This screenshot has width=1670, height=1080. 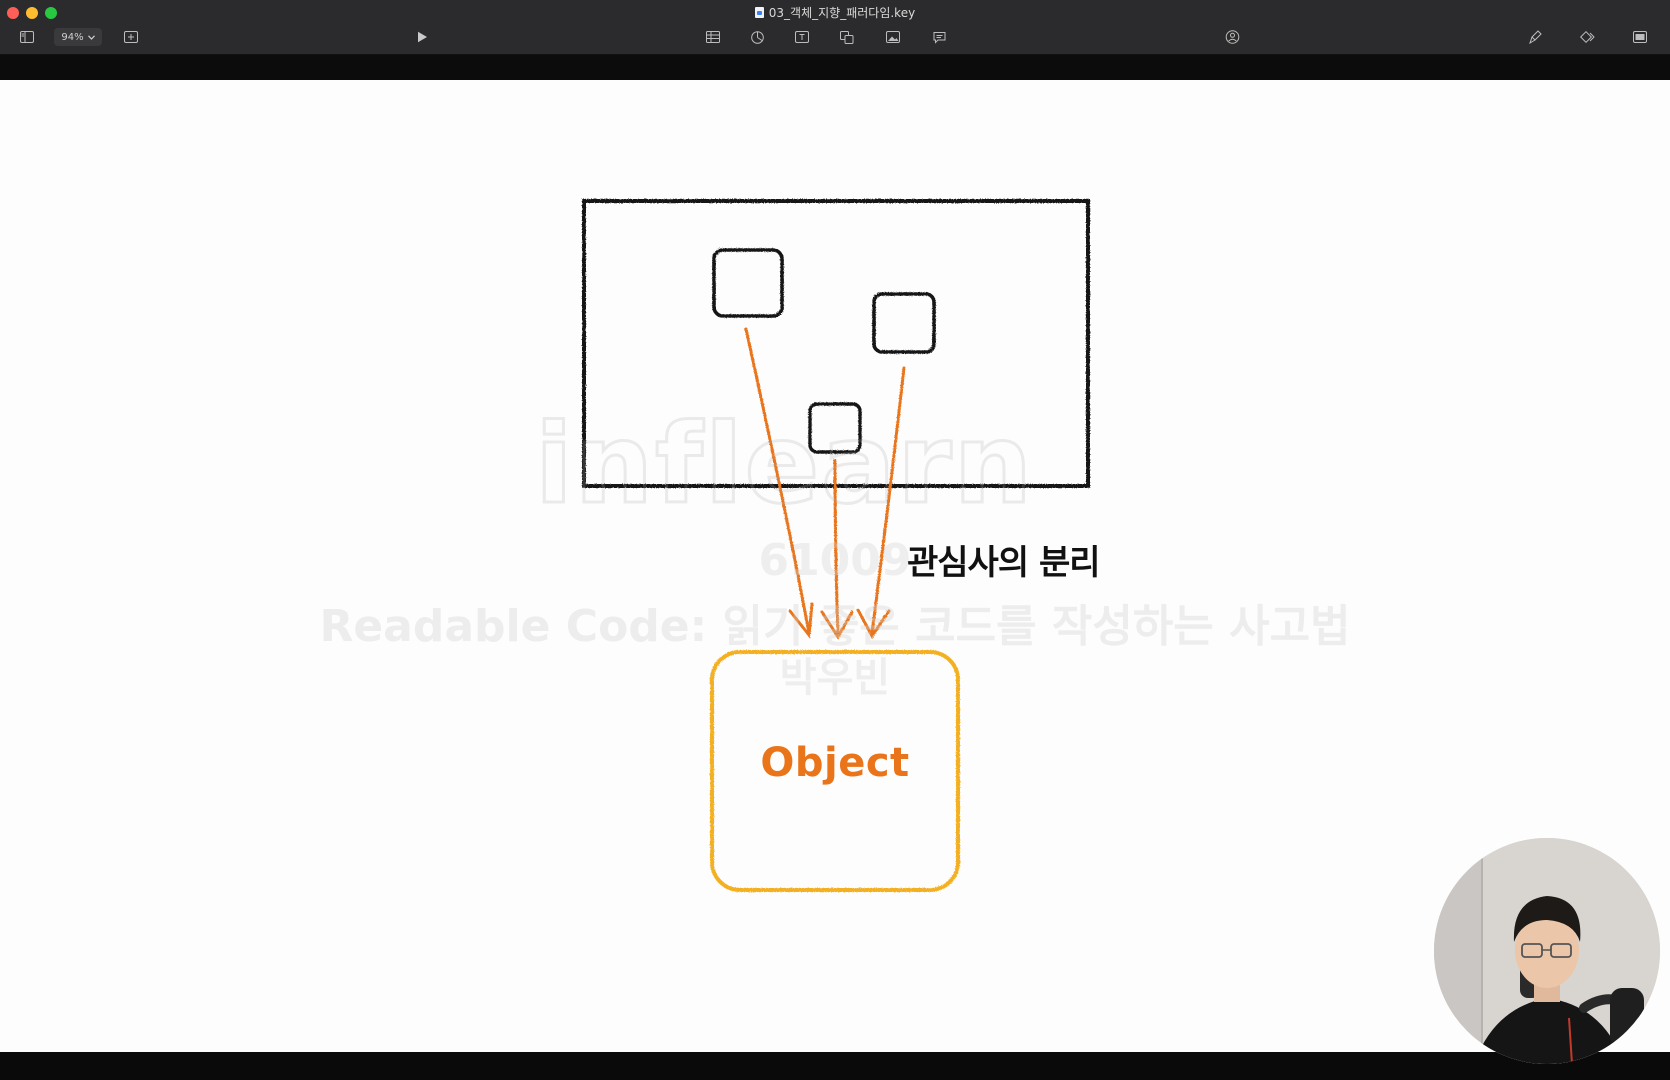 I want to click on shape-icon, so click(x=847, y=37).